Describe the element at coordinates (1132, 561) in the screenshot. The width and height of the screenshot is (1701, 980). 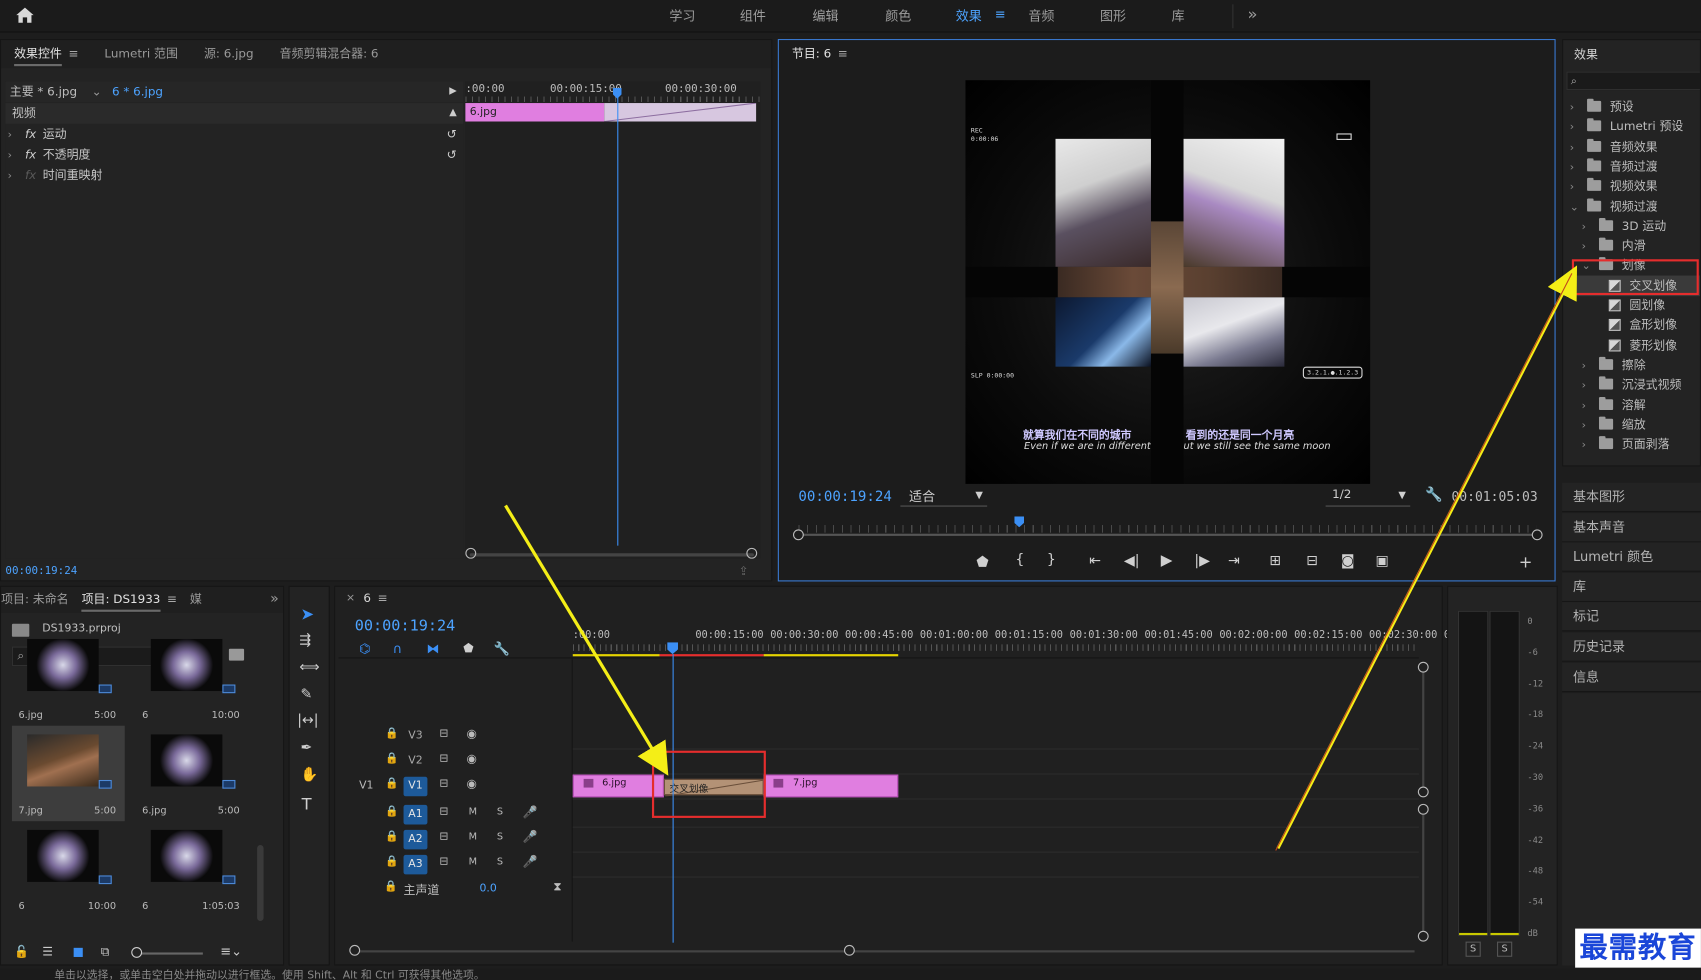
I see `step-back-icon: ◀|` at that location.